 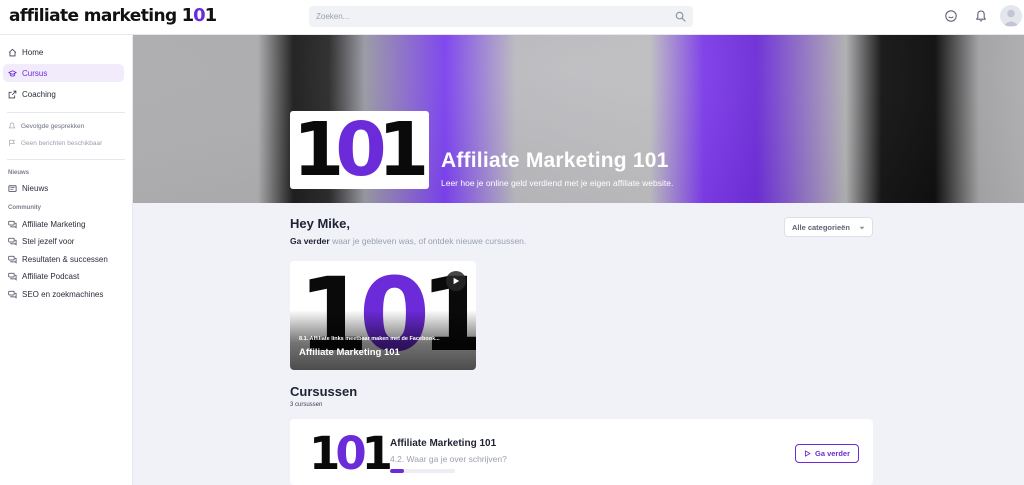 I want to click on sidebar-item-label: Resultaten & successen, so click(x=65, y=259).